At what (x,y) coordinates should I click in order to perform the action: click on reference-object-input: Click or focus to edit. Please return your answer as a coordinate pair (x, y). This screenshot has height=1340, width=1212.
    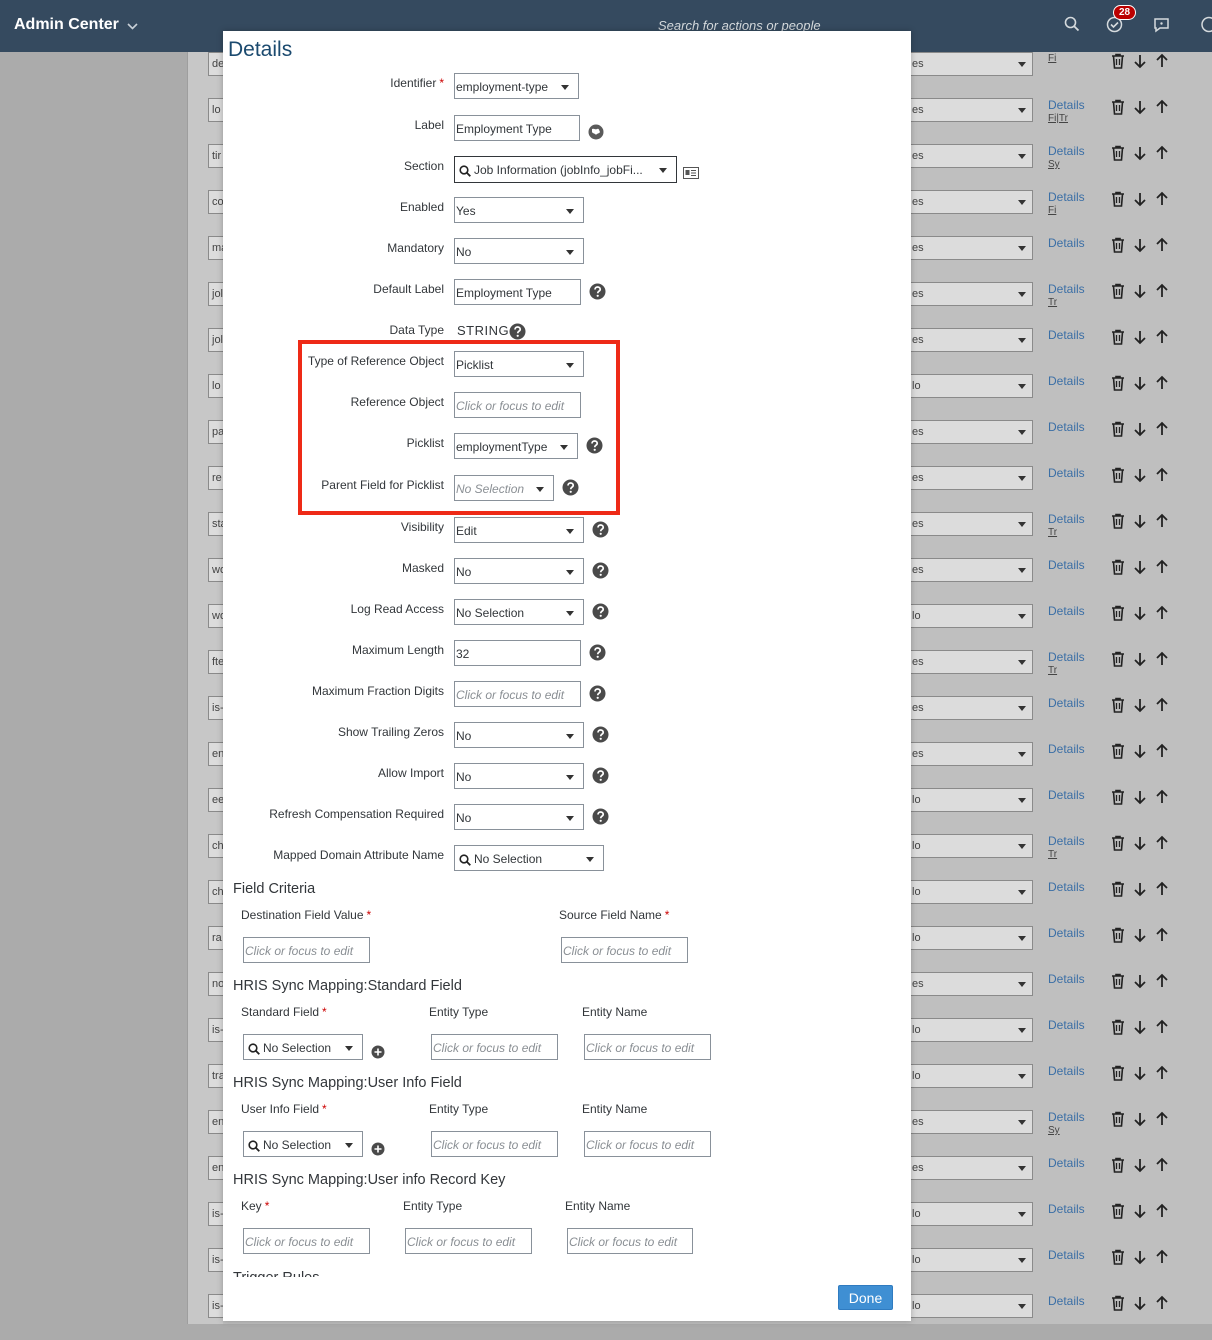
    Looking at the image, I should click on (517, 405).